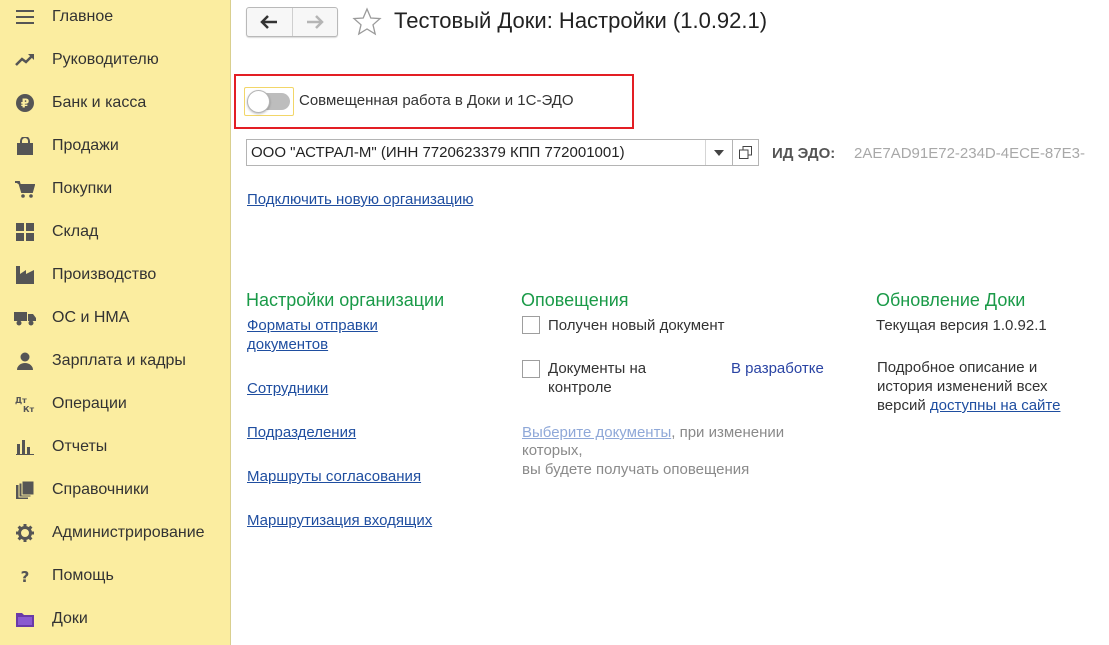  What do you see at coordinates (83, 16) in the screenshot?
I see `sidebar-item-label: Главное` at bounding box center [83, 16].